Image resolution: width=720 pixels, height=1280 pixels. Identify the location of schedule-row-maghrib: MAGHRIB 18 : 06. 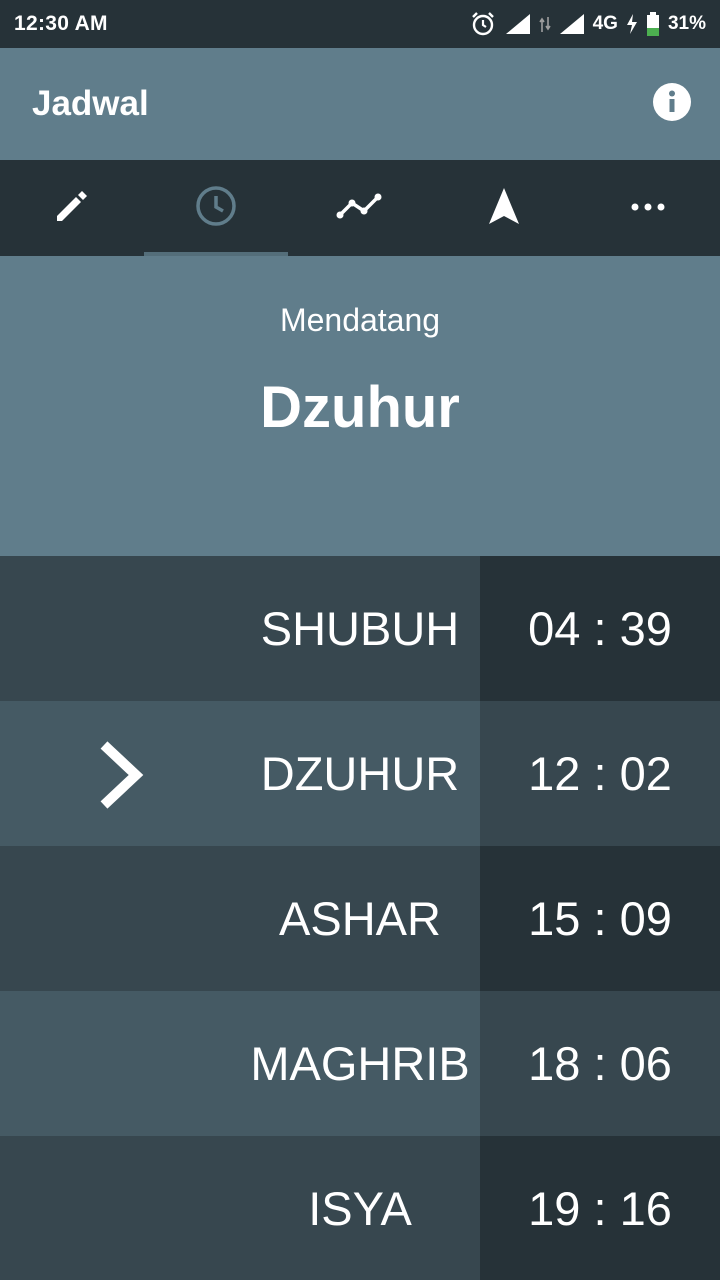
(360, 1063).